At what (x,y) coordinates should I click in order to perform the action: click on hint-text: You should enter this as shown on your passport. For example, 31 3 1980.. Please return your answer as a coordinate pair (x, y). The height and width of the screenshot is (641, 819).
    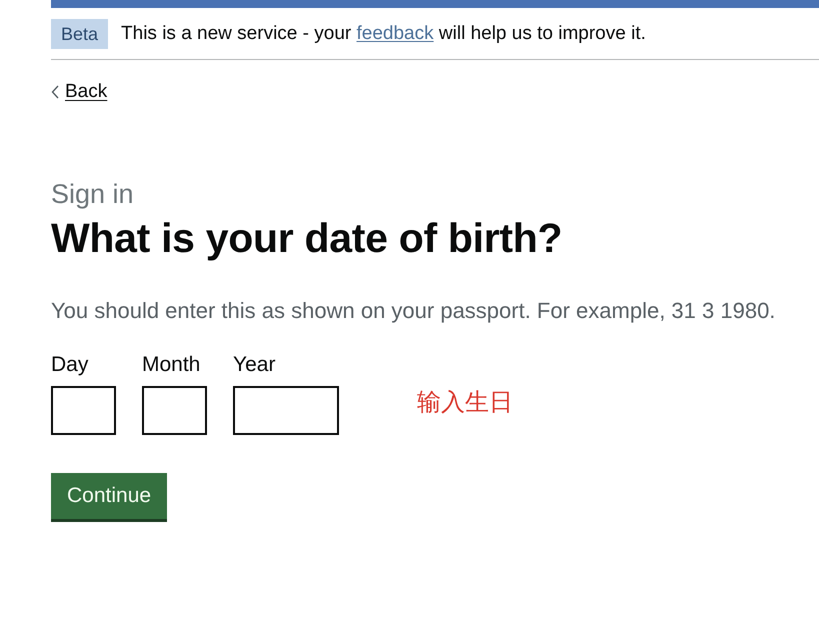
    Looking at the image, I should click on (413, 311).